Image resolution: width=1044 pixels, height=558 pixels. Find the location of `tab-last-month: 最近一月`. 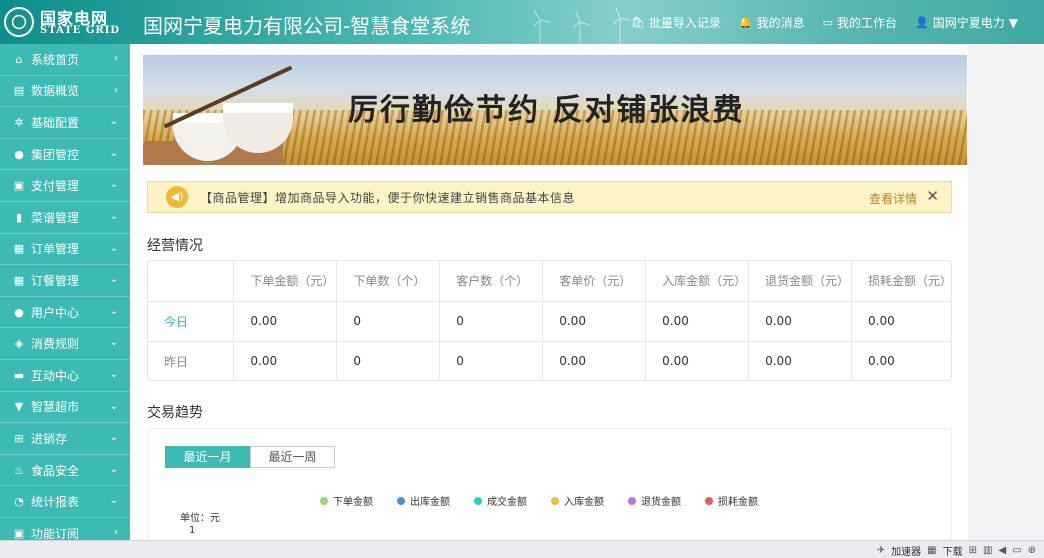

tab-last-month: 最近一月 is located at coordinates (207, 457).